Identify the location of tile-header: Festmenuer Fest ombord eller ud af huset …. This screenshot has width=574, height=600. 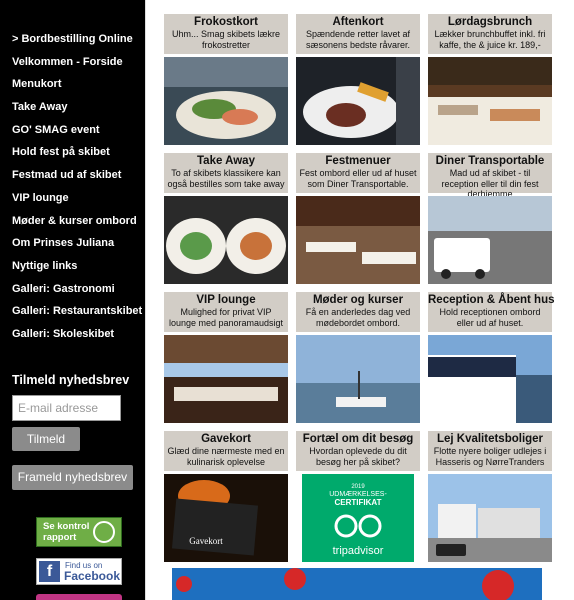
(358, 173).